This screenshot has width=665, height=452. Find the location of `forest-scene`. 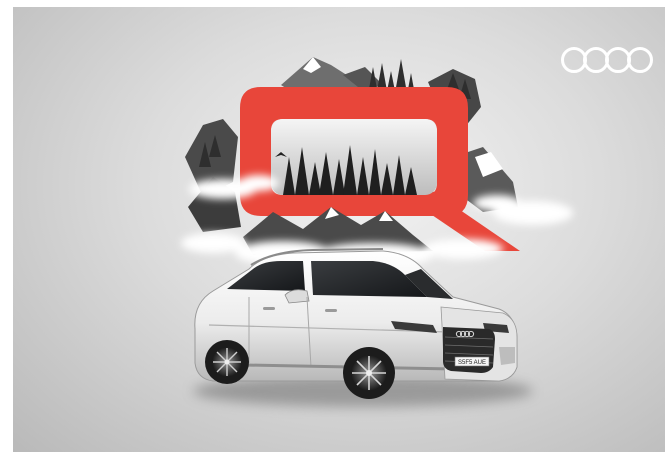

forest-scene is located at coordinates (354, 157).